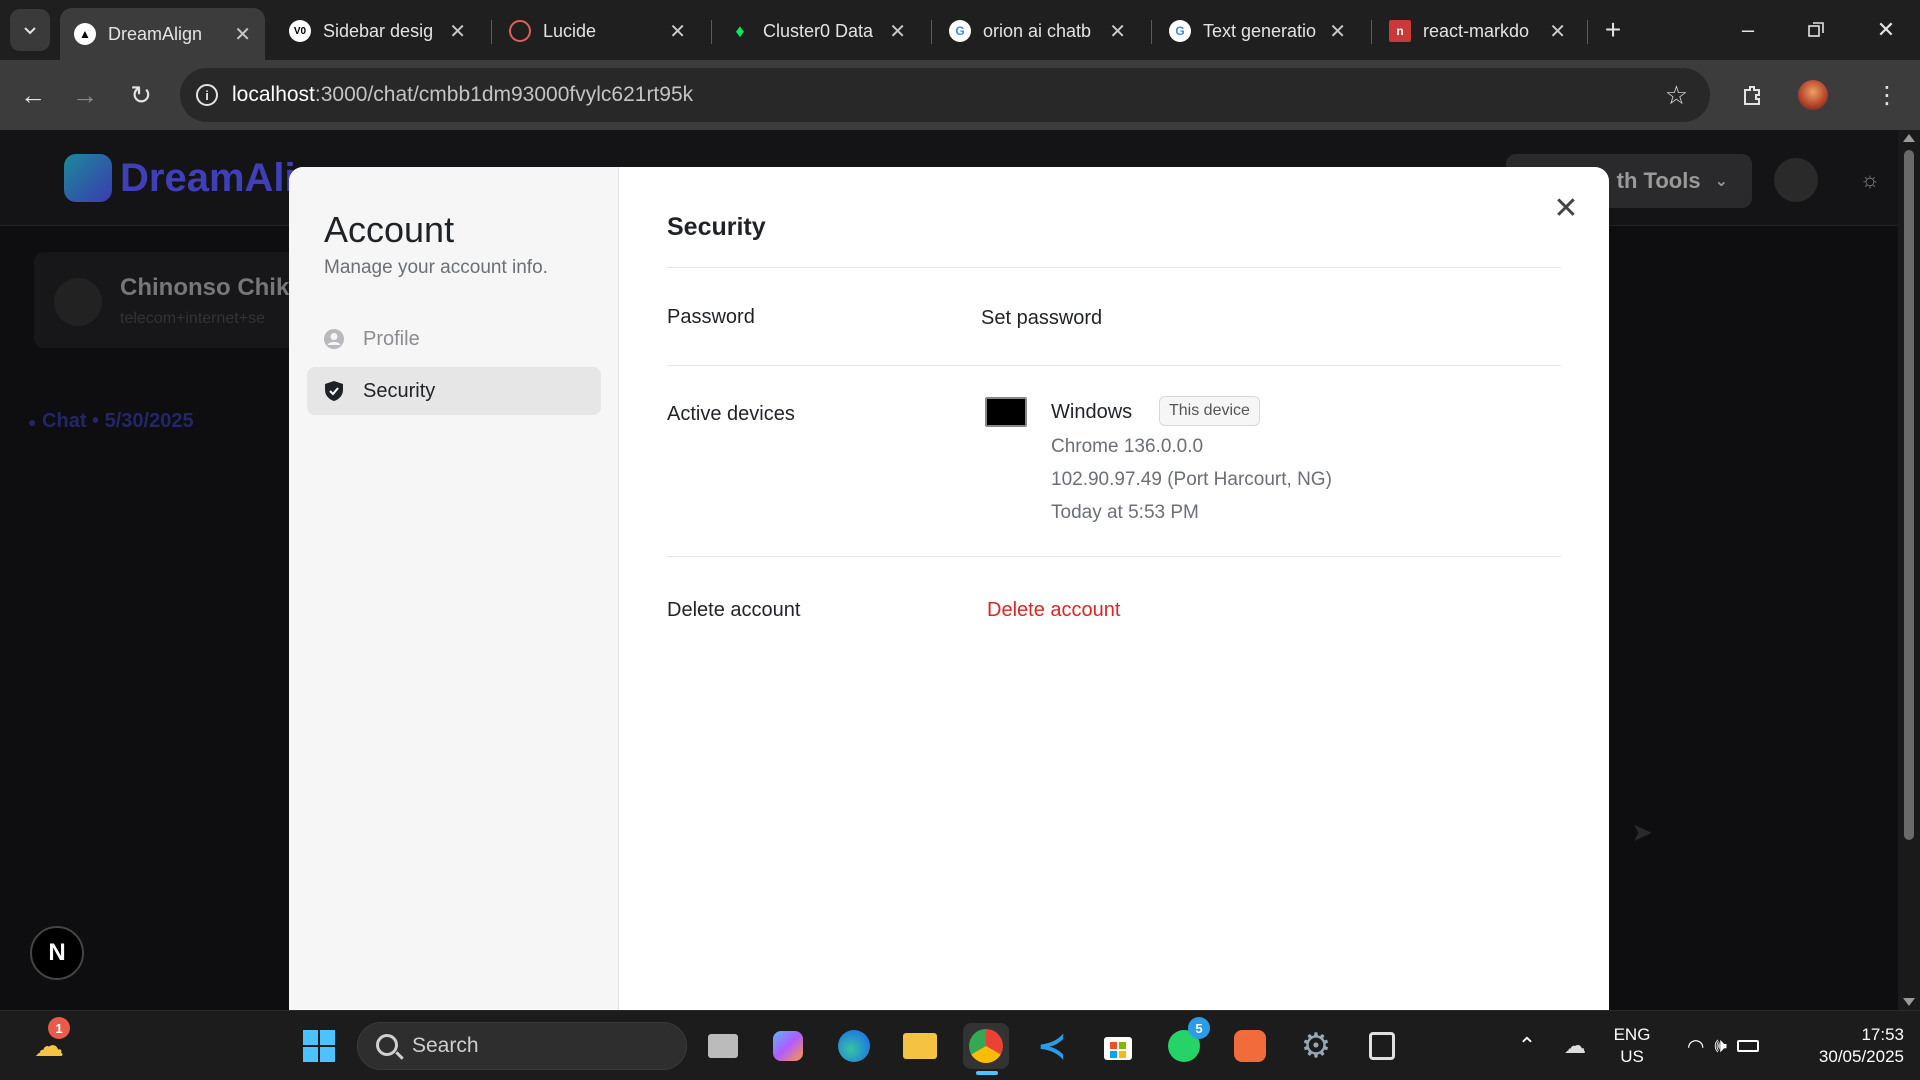 Image resolution: width=1920 pixels, height=1080 pixels. I want to click on close-window-button: ✕, so click(1886, 30).